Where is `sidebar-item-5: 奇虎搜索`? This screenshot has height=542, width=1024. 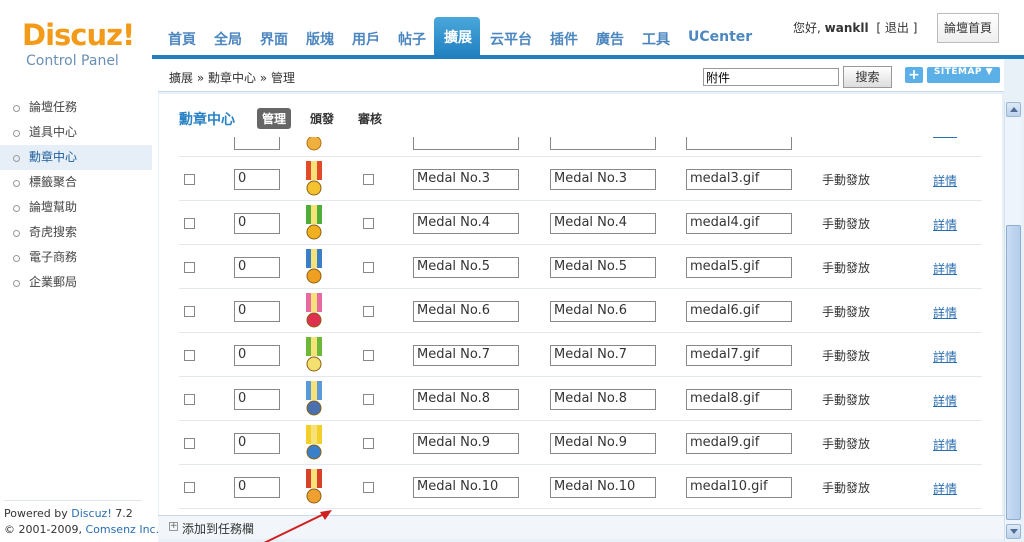
sidebar-item-5: 奇虎搜索 is located at coordinates (76, 232).